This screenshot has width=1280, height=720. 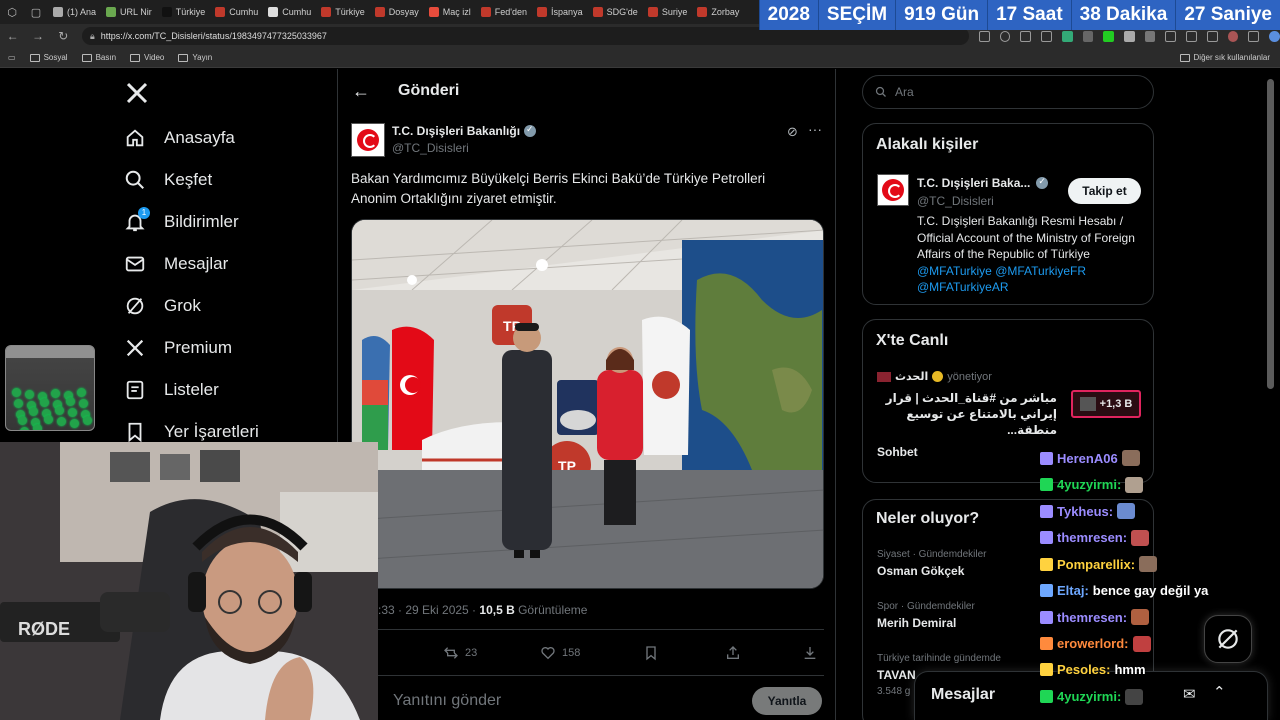 I want to click on favorite-star-icon, so click(x=1046, y=36).